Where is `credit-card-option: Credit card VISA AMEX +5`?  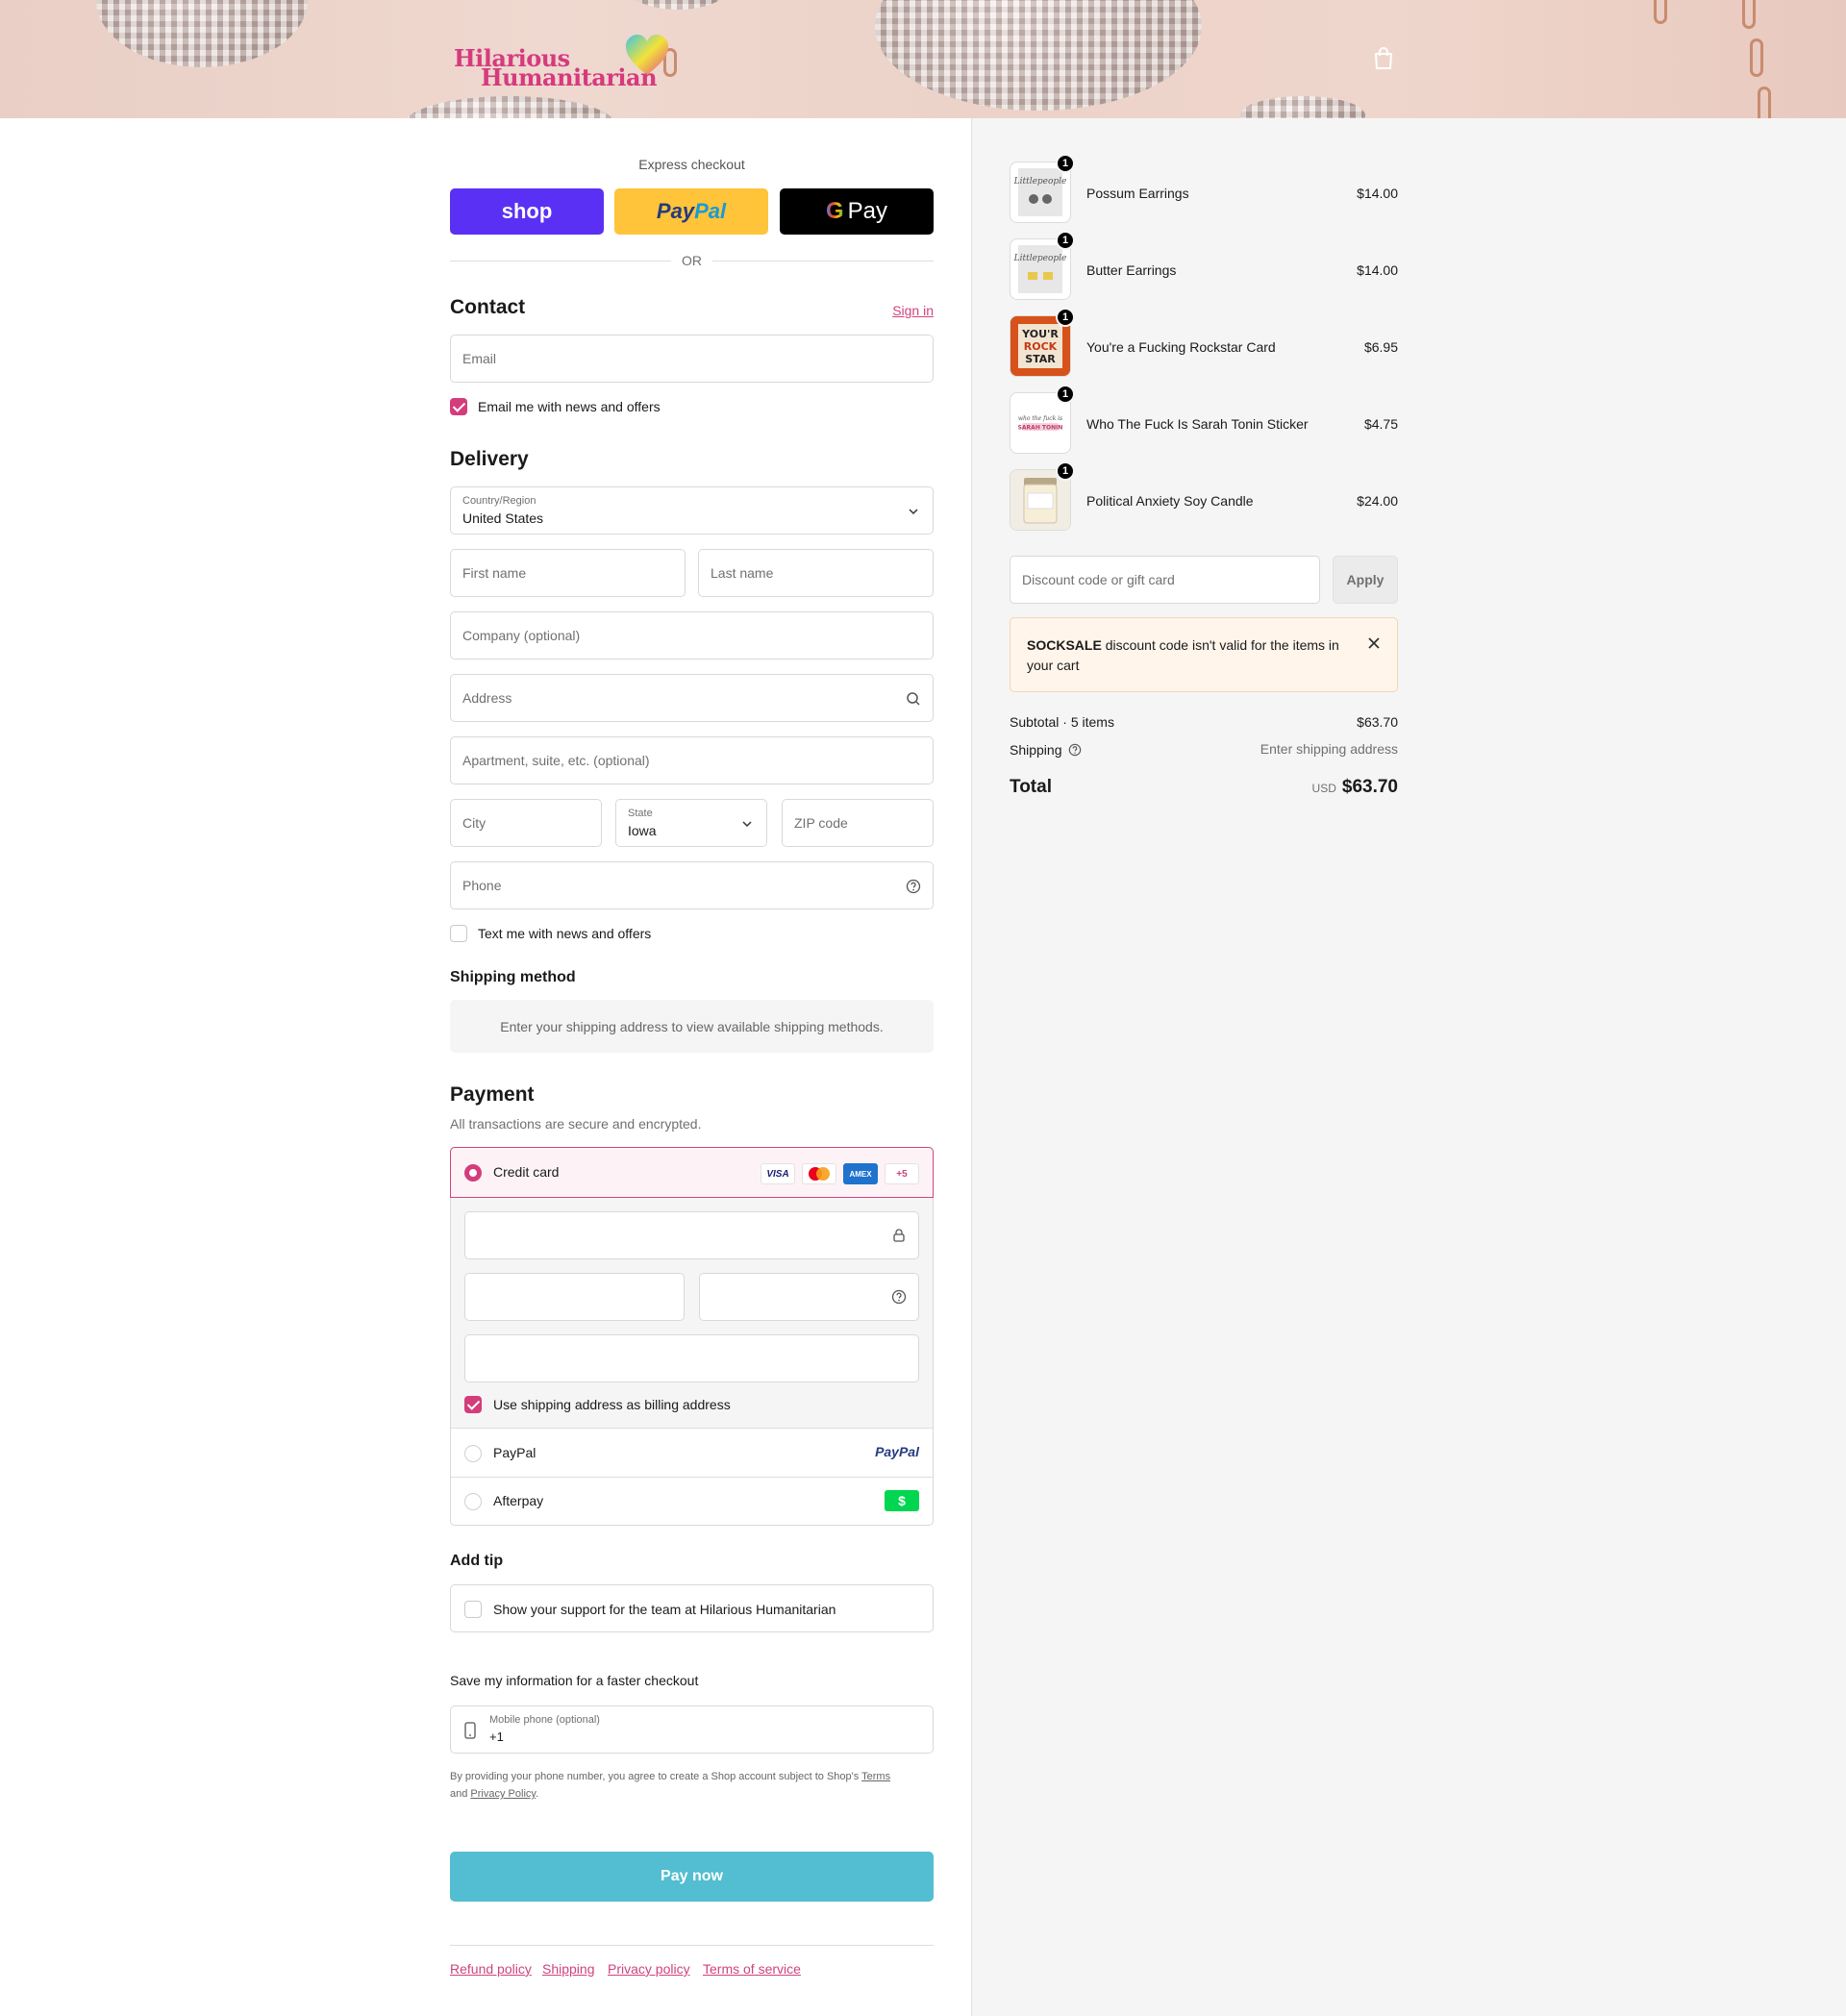
credit-card-option: Credit card VISA AMEX +5 is located at coordinates (692, 1172).